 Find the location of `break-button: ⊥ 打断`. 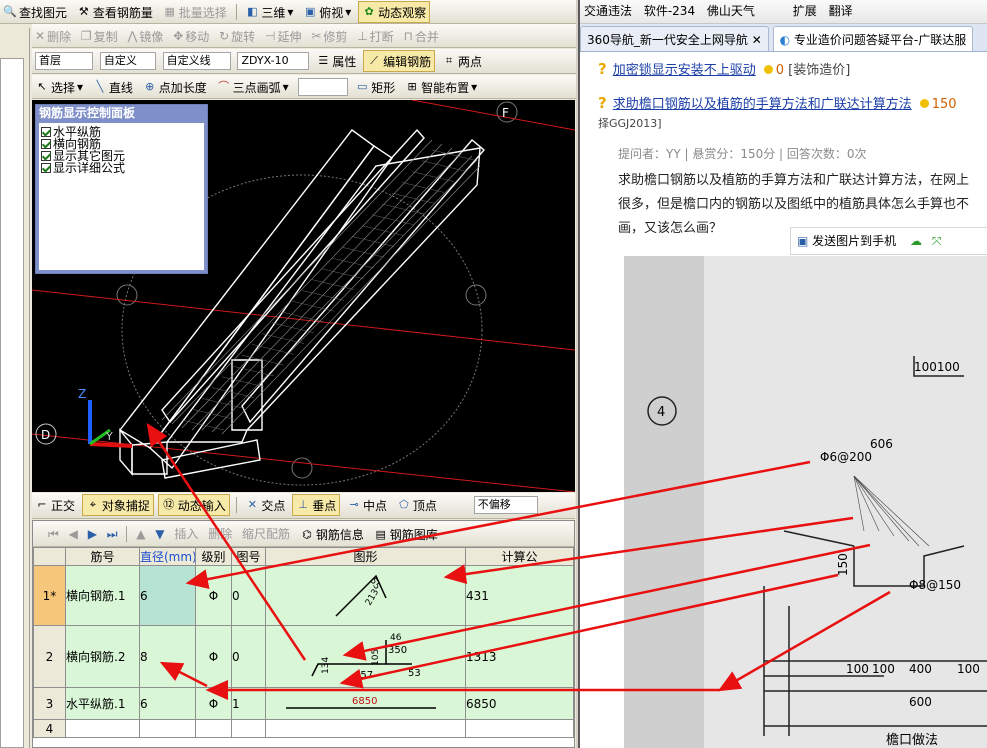

break-button: ⊥ 打断 is located at coordinates (375, 36).